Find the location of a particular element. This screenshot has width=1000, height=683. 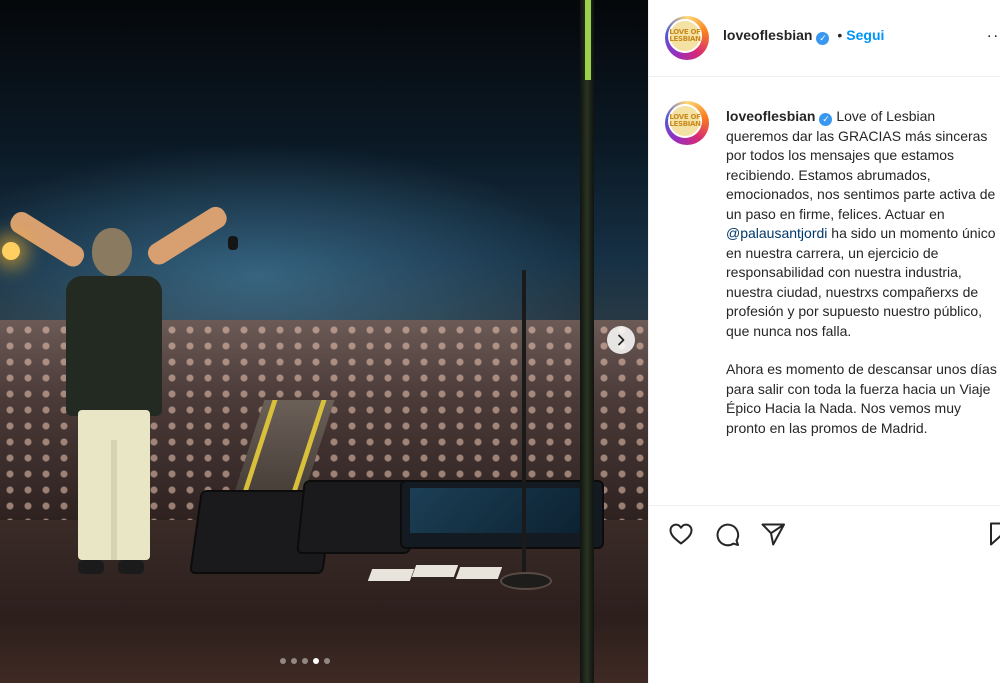

chevron-right-icon is located at coordinates (621, 340).